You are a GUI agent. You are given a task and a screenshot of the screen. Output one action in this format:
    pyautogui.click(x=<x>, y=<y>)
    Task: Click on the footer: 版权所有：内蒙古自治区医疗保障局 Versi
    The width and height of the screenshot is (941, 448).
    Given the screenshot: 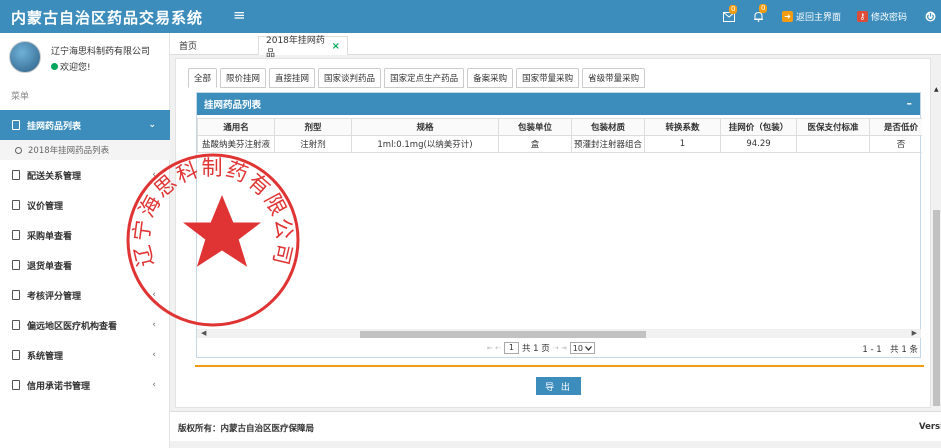 What is the action you would take?
    pyautogui.click(x=555, y=426)
    